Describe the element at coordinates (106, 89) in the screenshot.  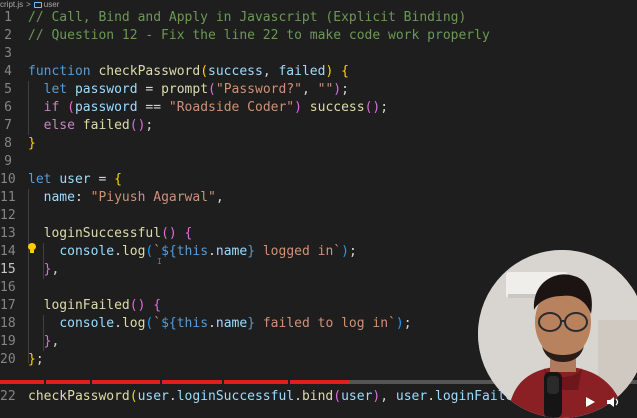
I see `code-token: password` at that location.